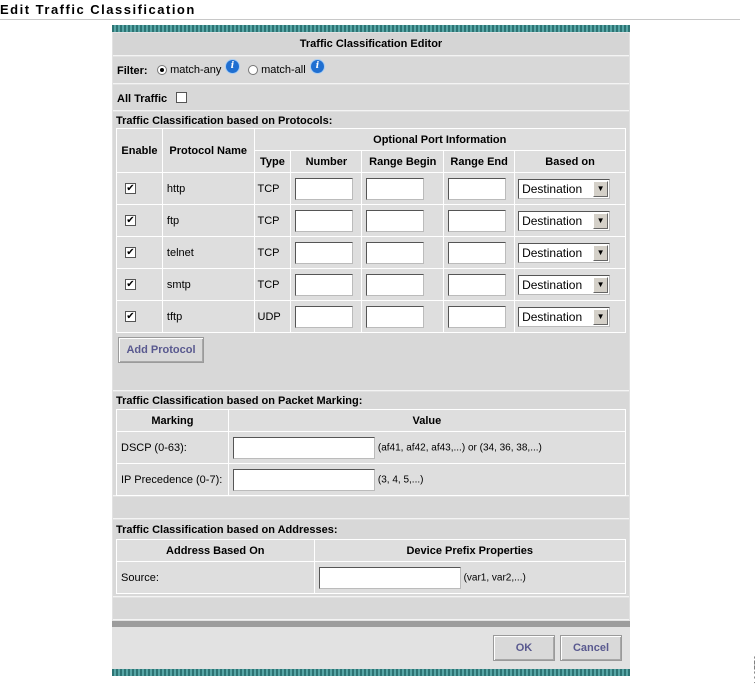 This screenshot has width=755, height=692. What do you see at coordinates (161, 350) in the screenshot?
I see `add-protocol-button: Add Protocol` at bounding box center [161, 350].